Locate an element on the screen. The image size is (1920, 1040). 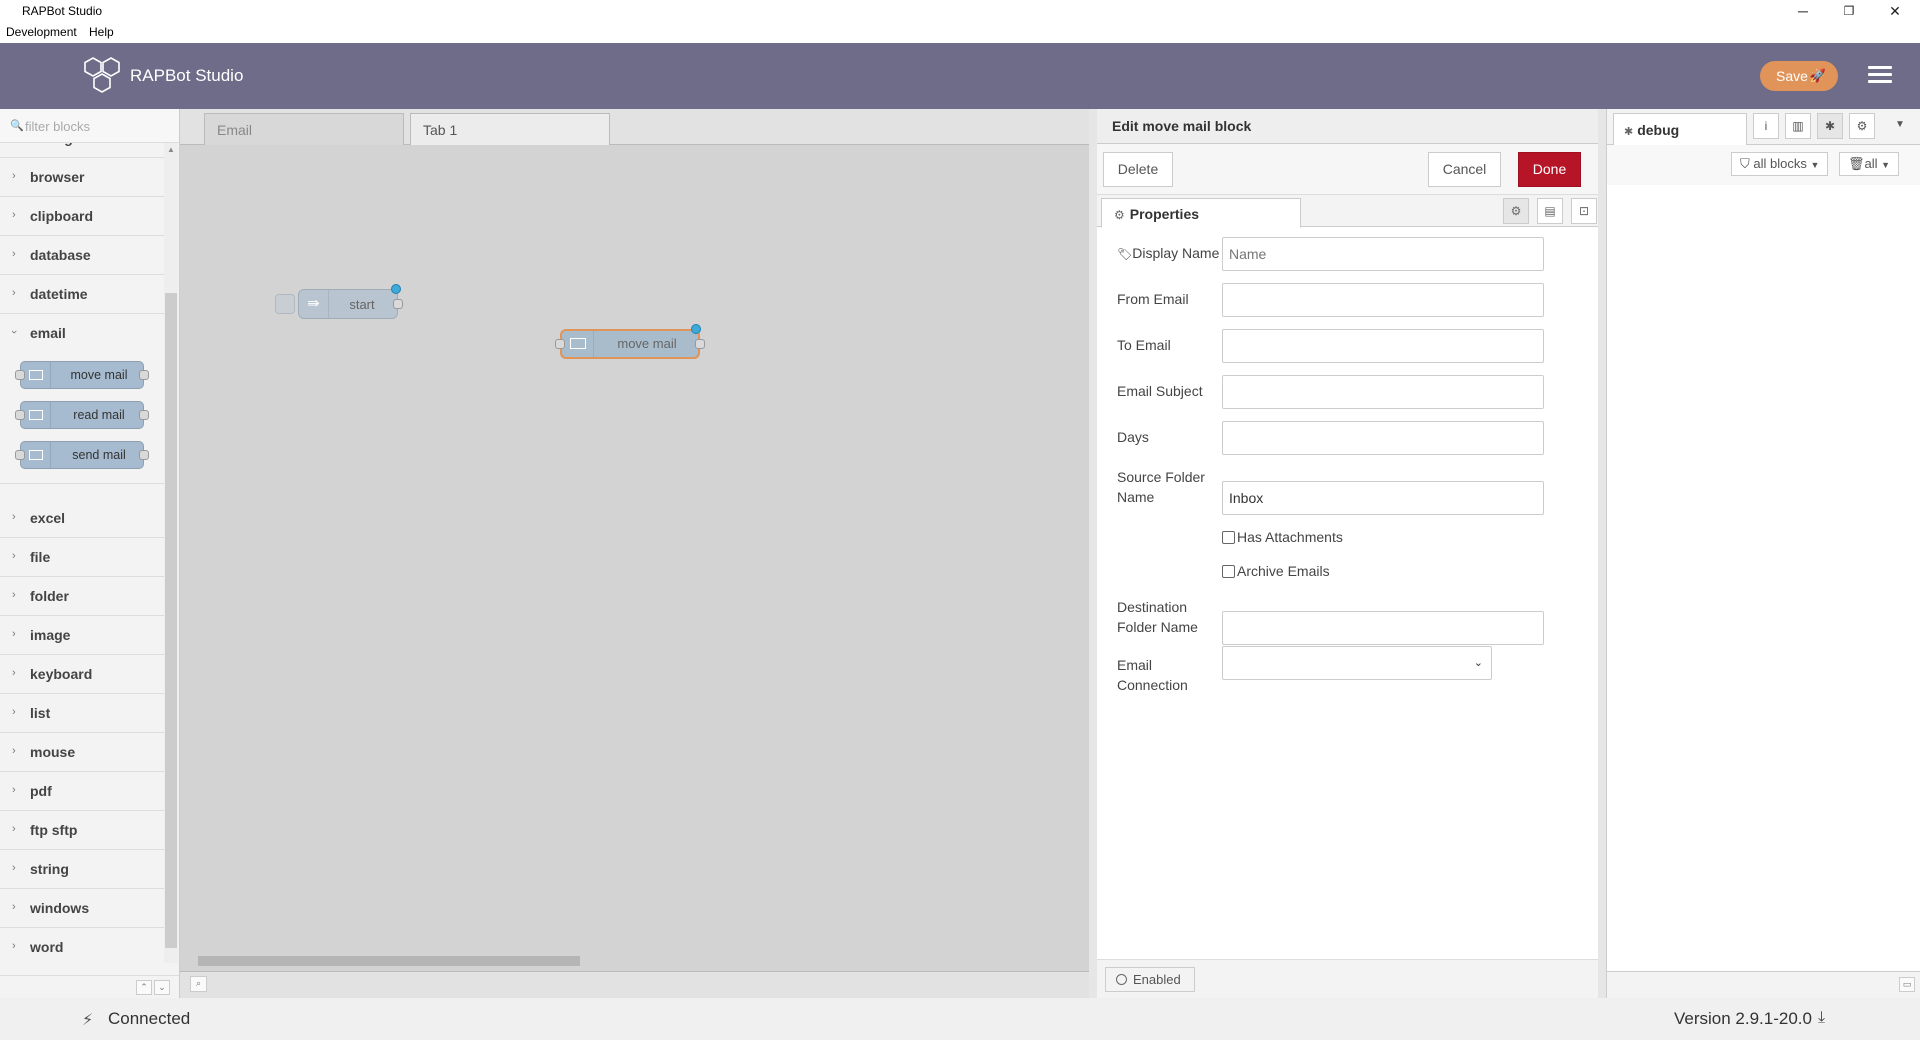
workspace-footer: ⌕ is located at coordinates (634, 984).